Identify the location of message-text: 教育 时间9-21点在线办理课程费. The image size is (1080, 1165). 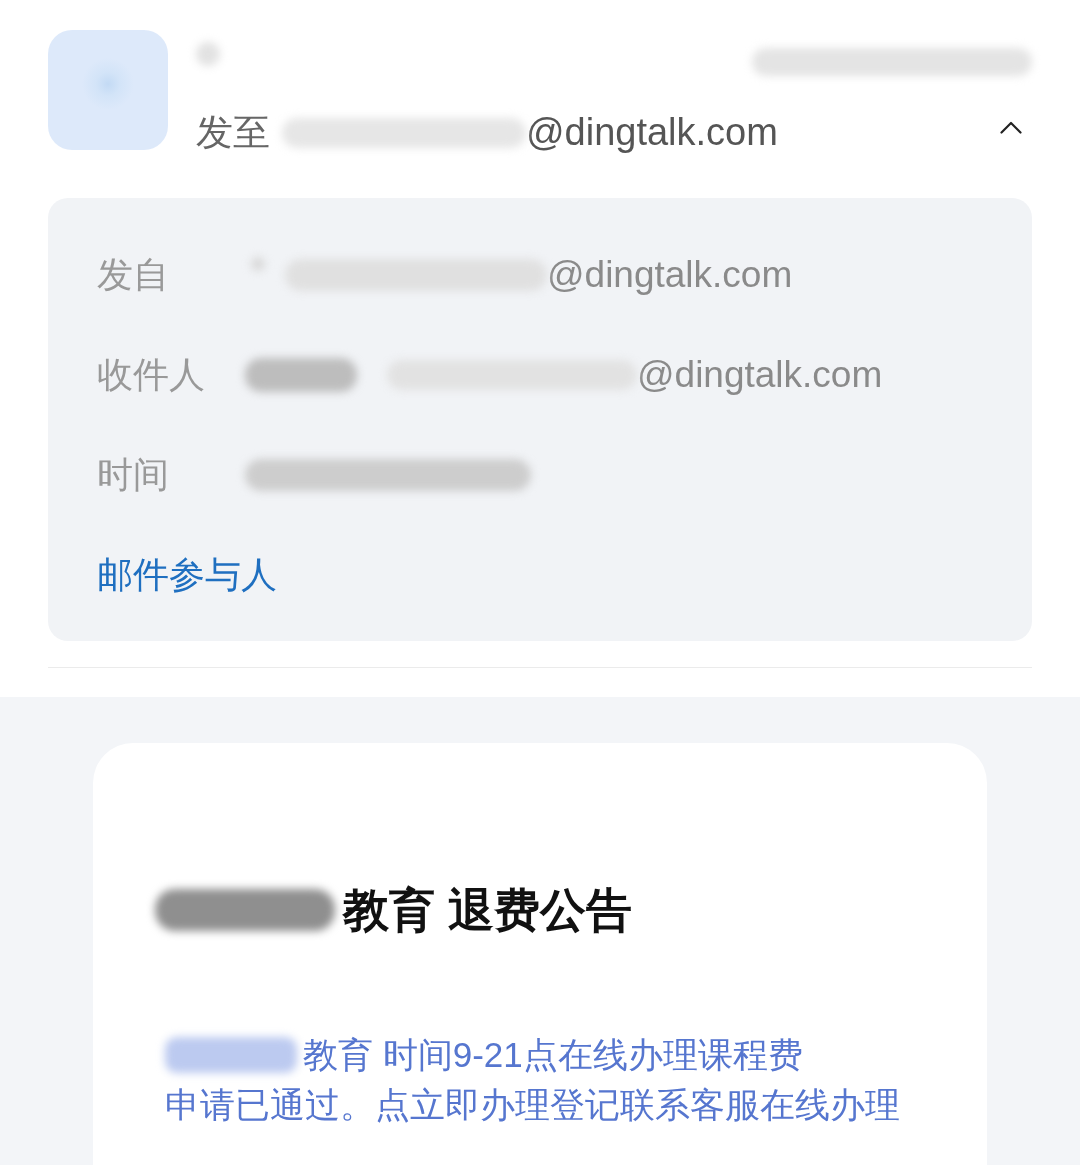
(553, 1055).